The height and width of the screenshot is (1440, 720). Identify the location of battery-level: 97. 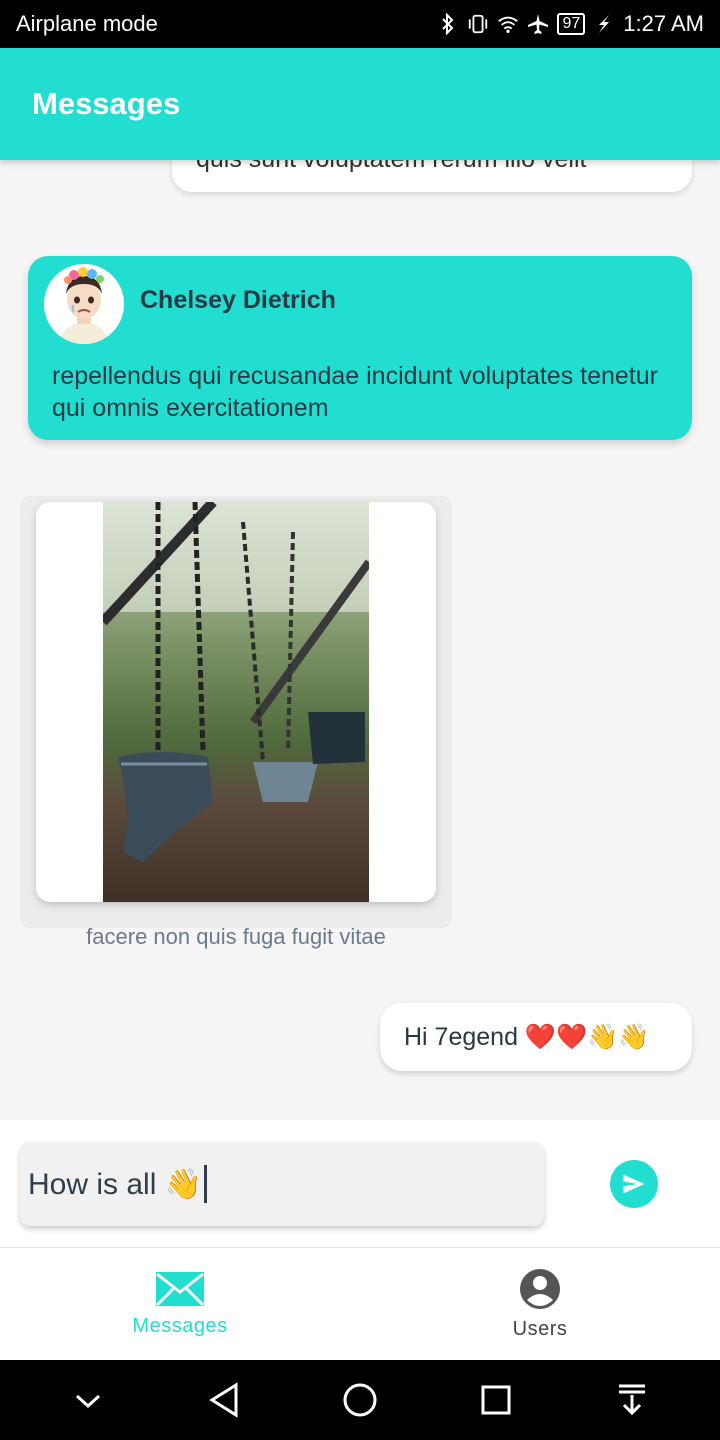
(571, 24).